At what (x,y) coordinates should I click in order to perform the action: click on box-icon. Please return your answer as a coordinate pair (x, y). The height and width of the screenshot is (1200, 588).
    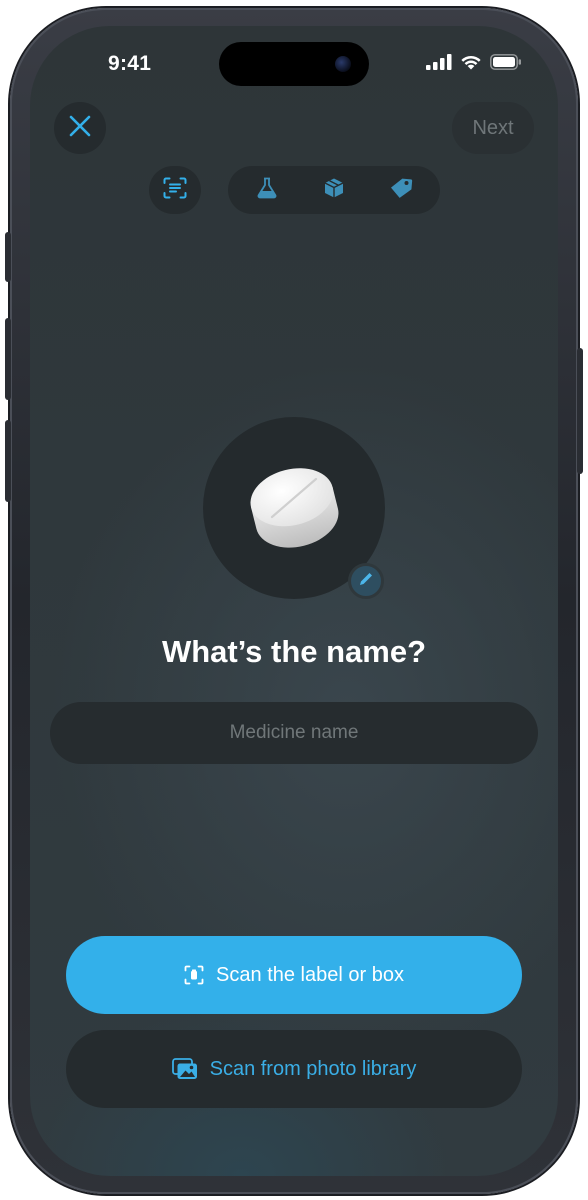
    Looking at the image, I should click on (334, 190).